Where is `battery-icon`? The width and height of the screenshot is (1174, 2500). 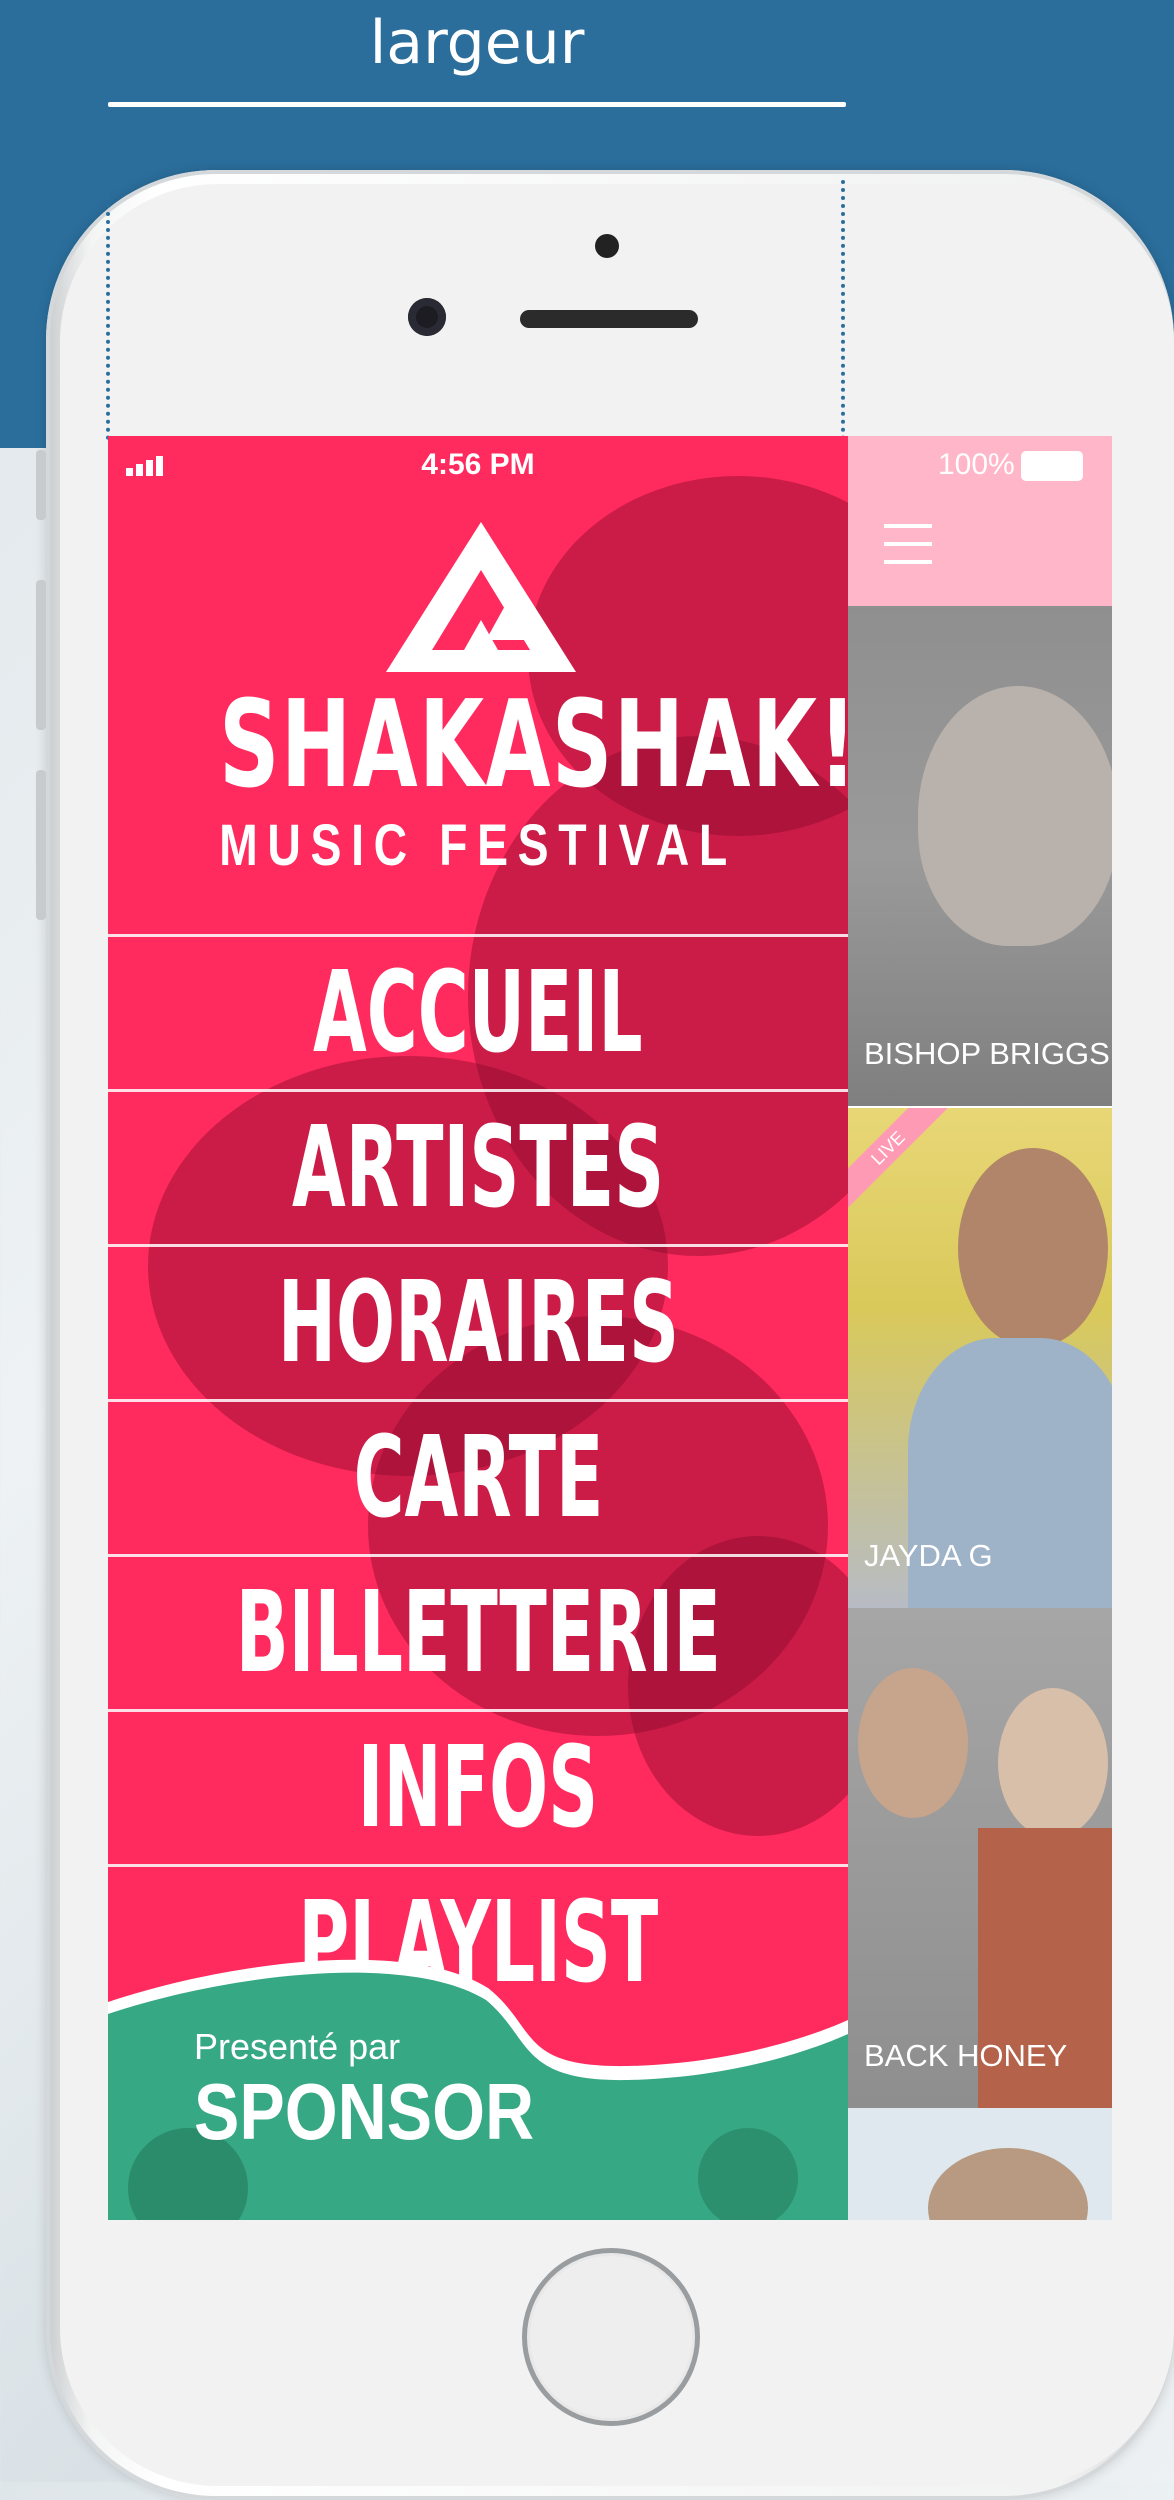
battery-icon is located at coordinates (1051, 466).